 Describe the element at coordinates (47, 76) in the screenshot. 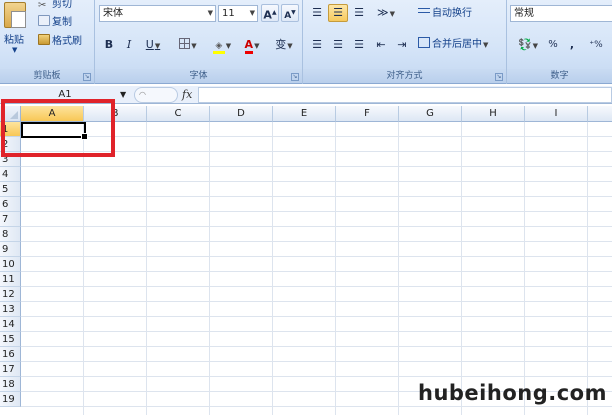

I see `clipboard-group-title: 剪贴板` at that location.